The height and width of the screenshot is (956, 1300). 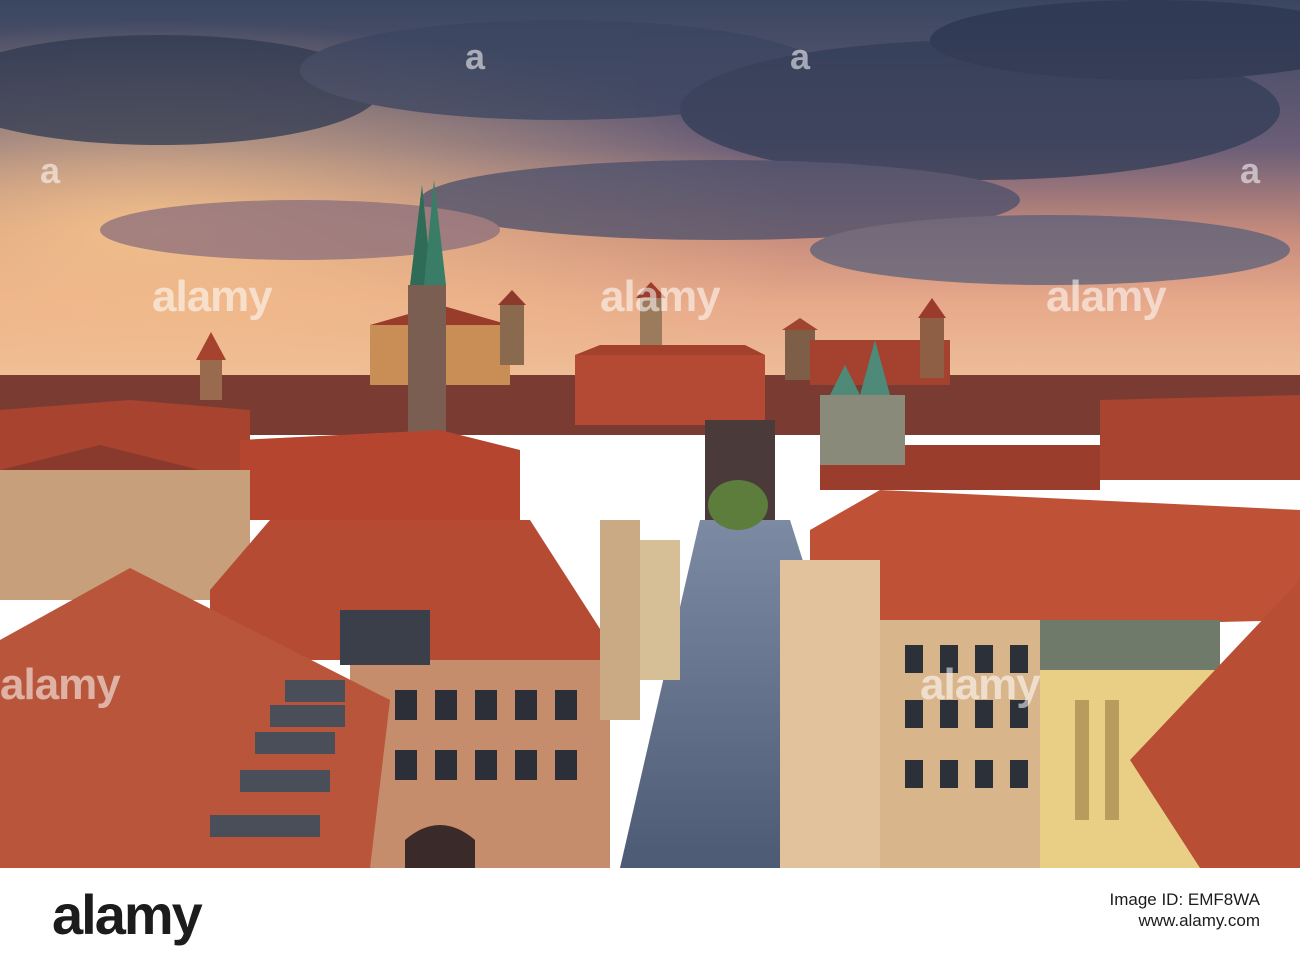 I want to click on image-id-label: Image ID: EMF8WA, so click(x=1184, y=899).